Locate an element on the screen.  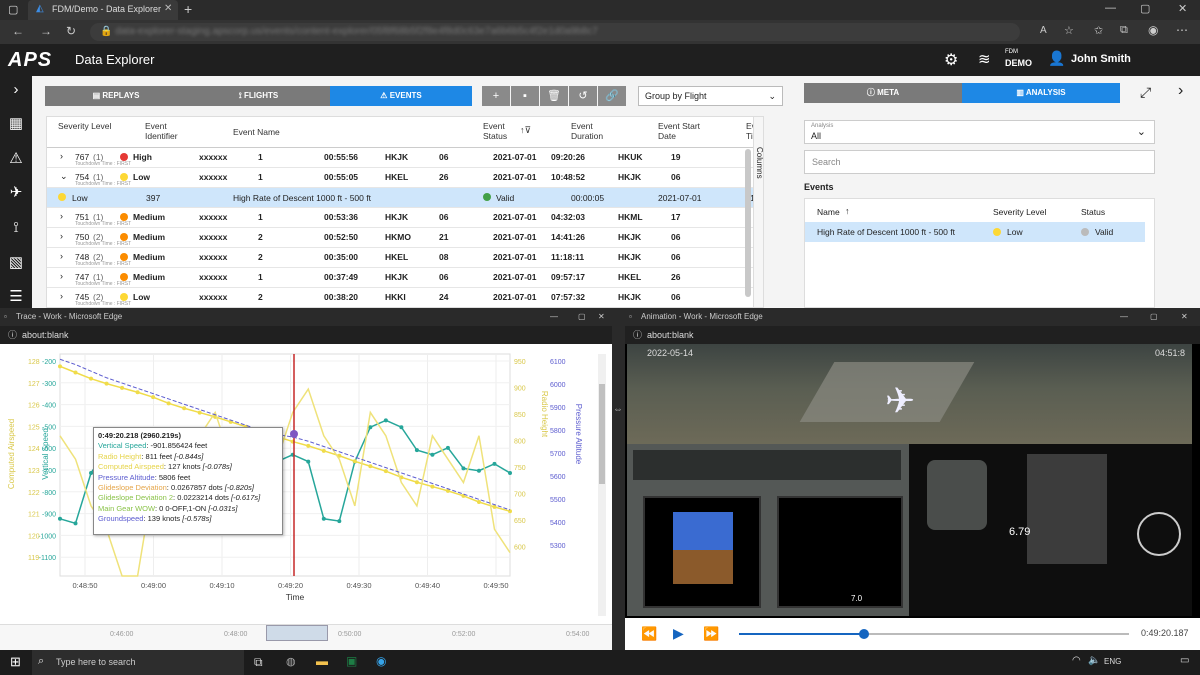
favorite-star-icon: ☆ is located at coordinates (1069, 30).